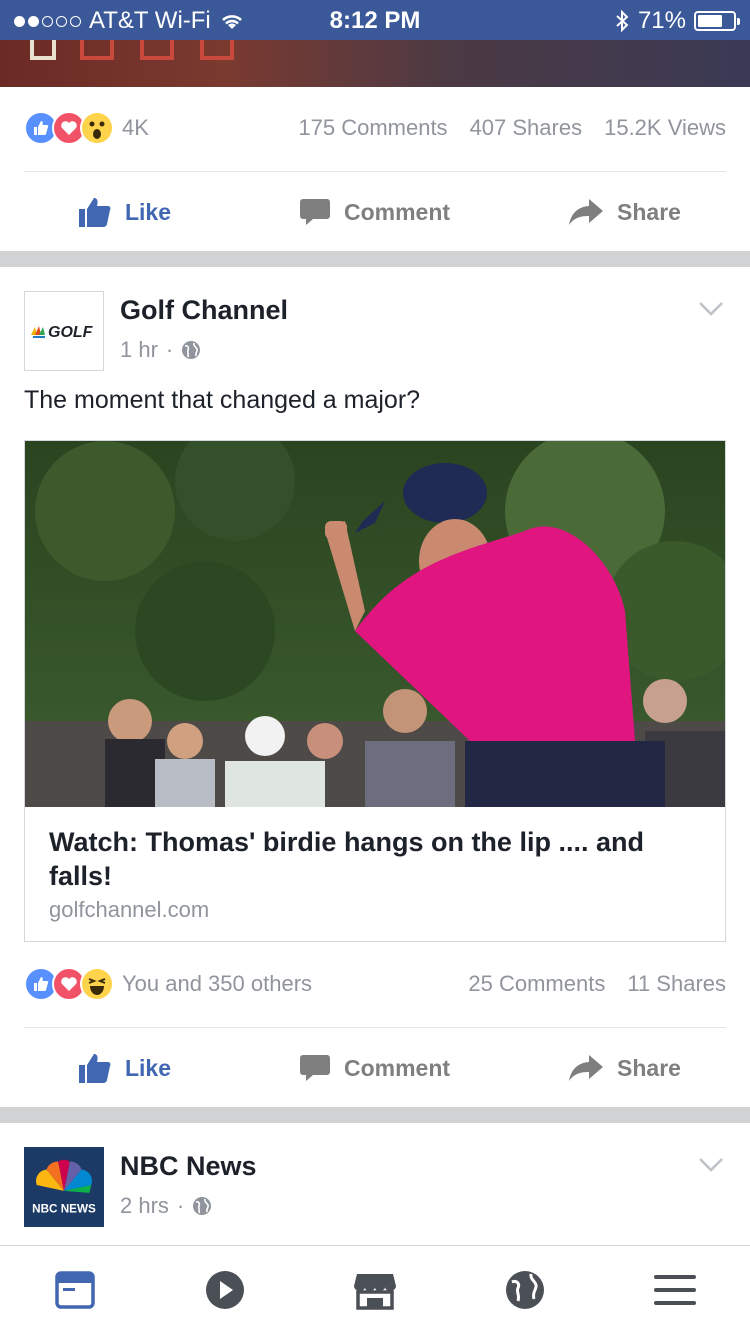 This screenshot has height=1334, width=750. I want to click on comment-count: 25 Comments, so click(536, 984).